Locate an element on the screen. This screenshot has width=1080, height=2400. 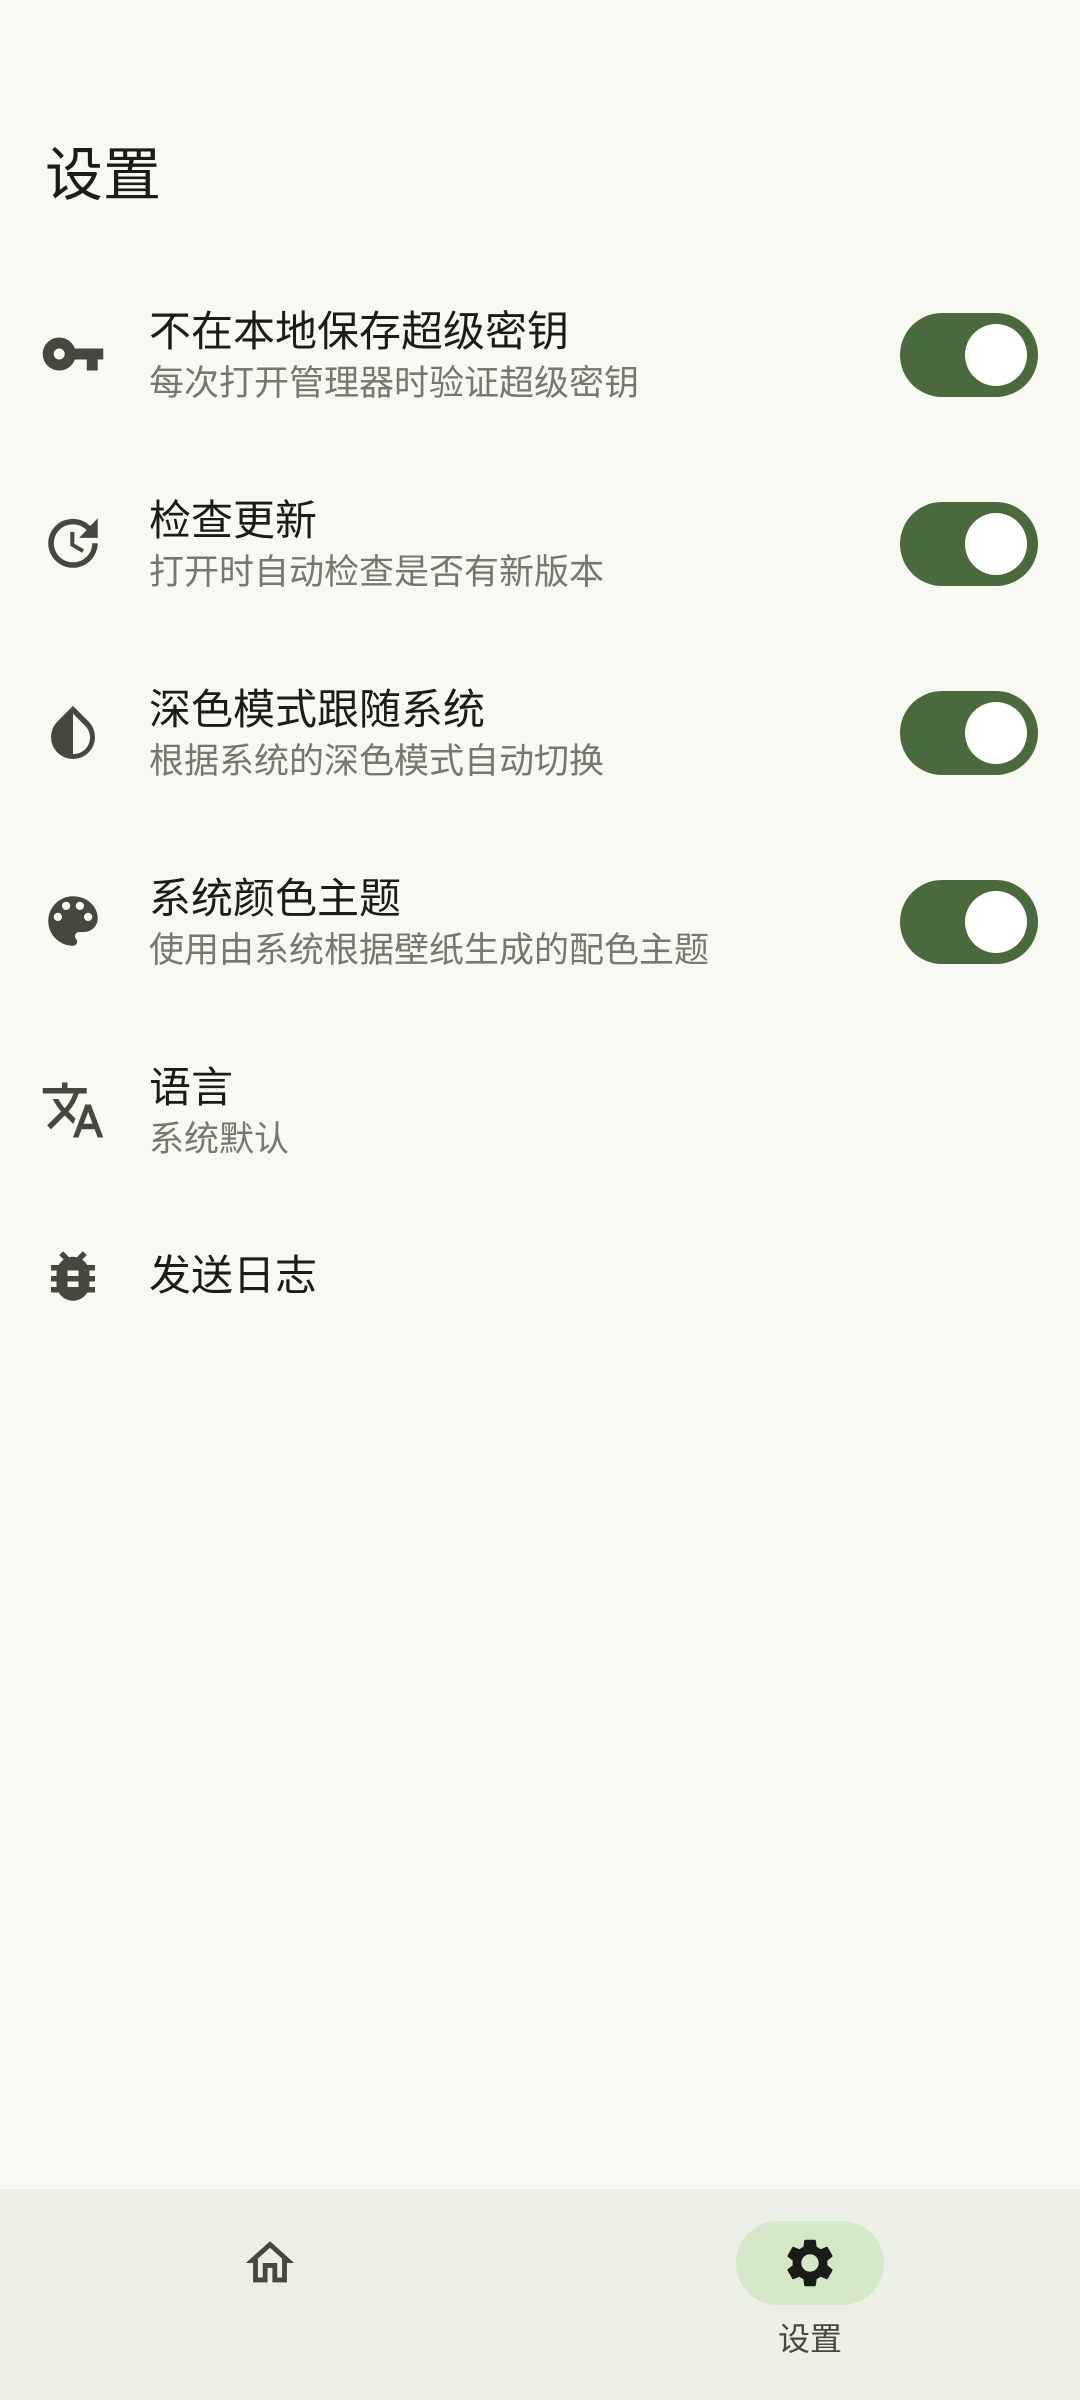
nav-label: 设置 is located at coordinates (809, 2339).